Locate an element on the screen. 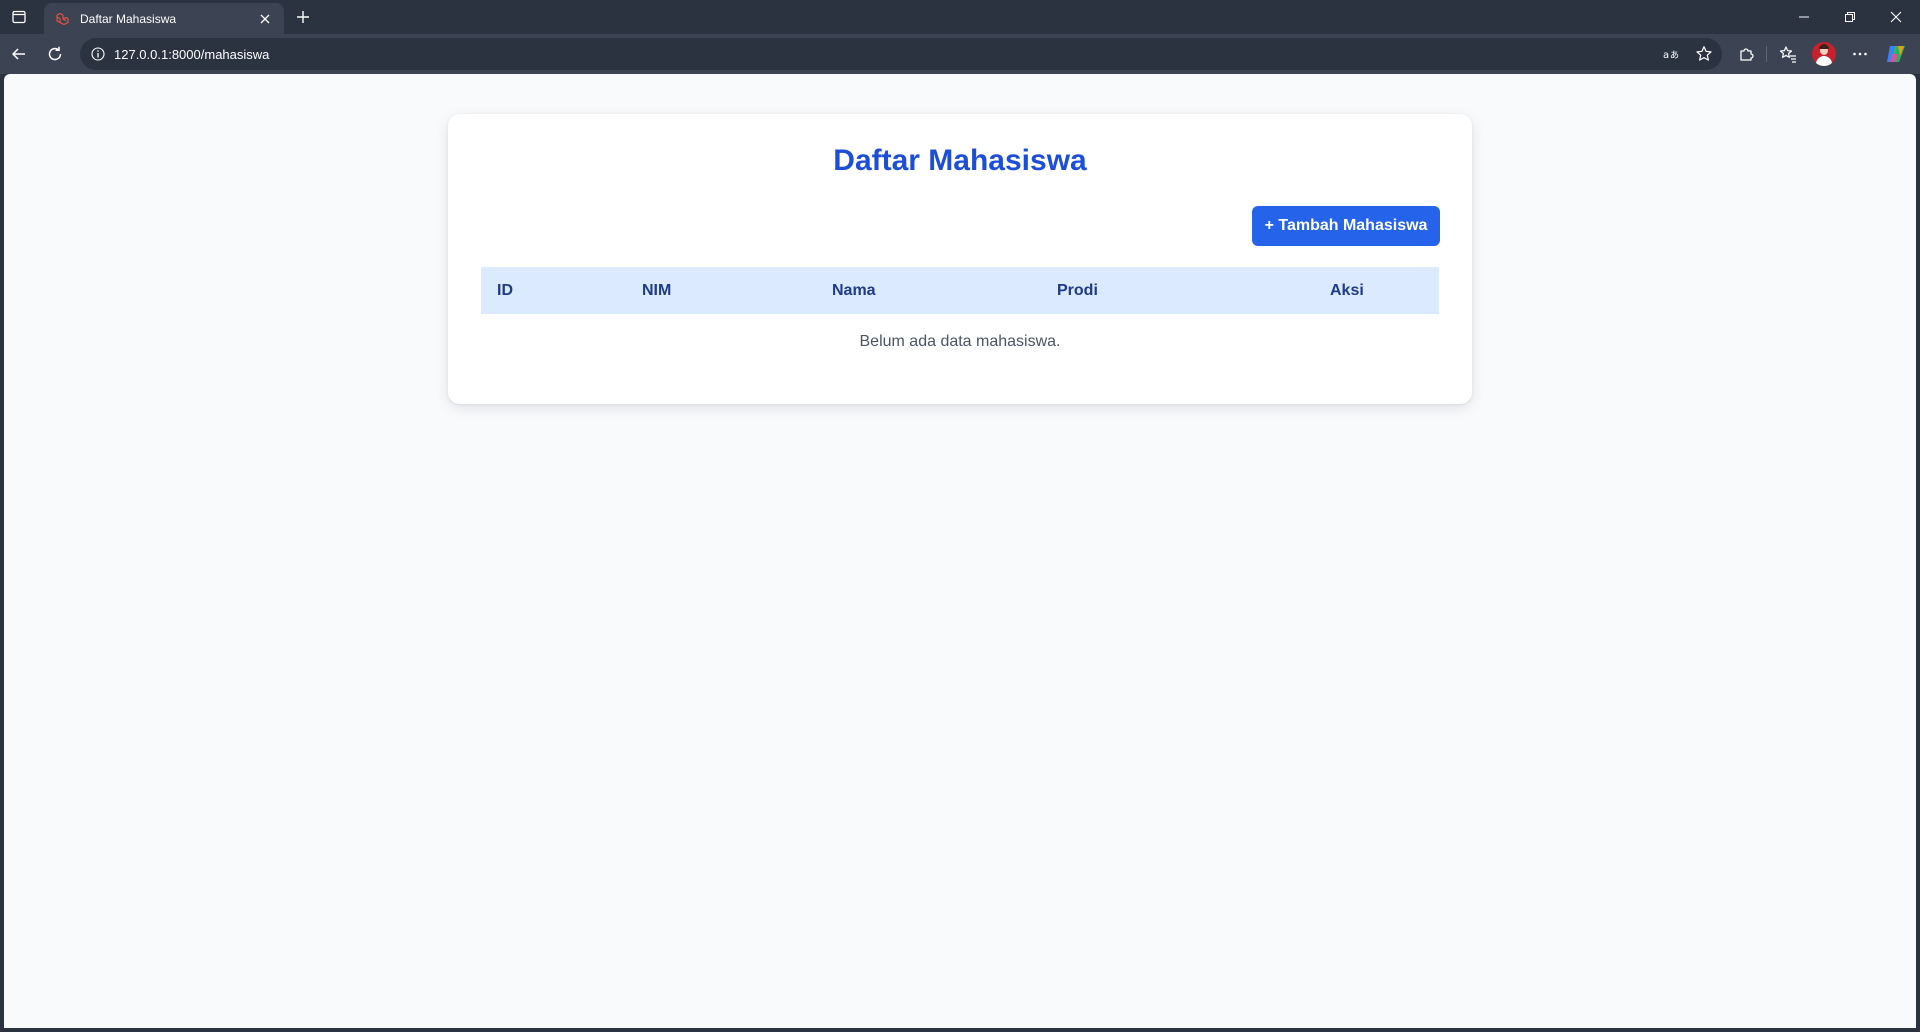 The image size is (1920, 1032). read-aloud-icon: aあ is located at coordinates (1672, 54).